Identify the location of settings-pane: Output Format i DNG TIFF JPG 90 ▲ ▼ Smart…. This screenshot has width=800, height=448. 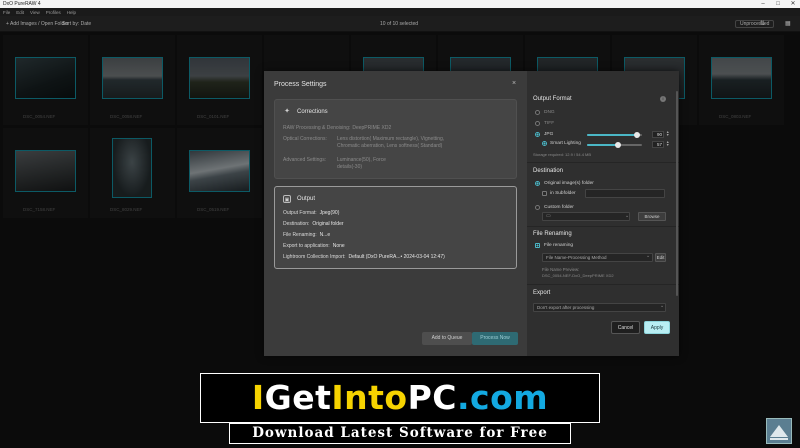
(603, 213).